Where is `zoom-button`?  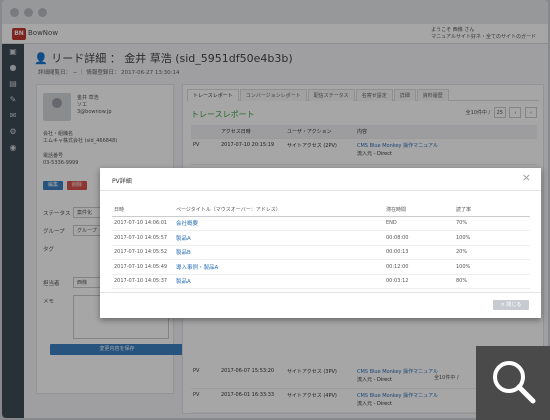
zoom-button is located at coordinates (513, 383).